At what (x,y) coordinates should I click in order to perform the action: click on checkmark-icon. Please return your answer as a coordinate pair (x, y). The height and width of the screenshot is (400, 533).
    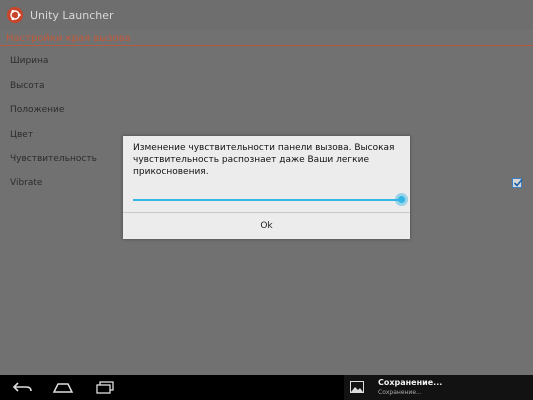
    Looking at the image, I should click on (518, 182).